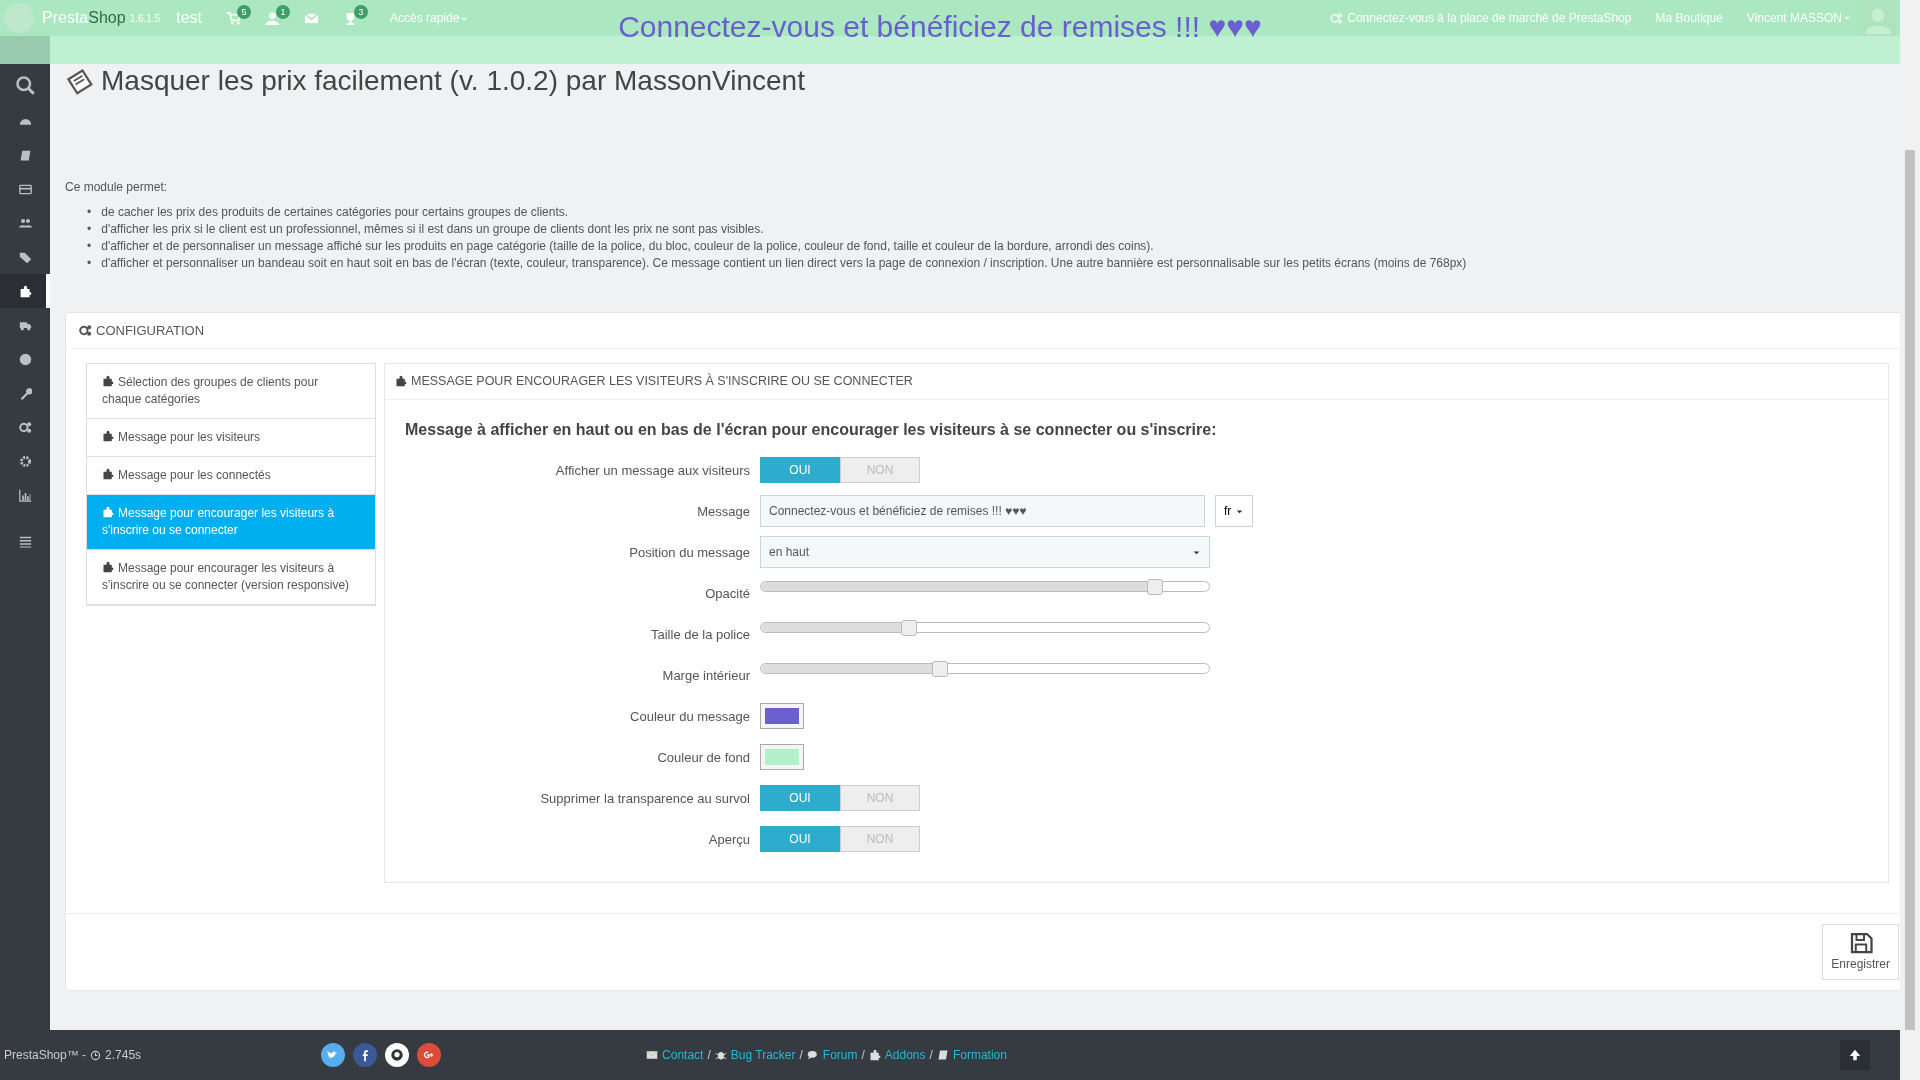 The image size is (1920, 1080). What do you see at coordinates (453, 81) in the screenshot?
I see `page-title: Masquer les prix facilement (v. 1.0.2) par MassonVincent` at bounding box center [453, 81].